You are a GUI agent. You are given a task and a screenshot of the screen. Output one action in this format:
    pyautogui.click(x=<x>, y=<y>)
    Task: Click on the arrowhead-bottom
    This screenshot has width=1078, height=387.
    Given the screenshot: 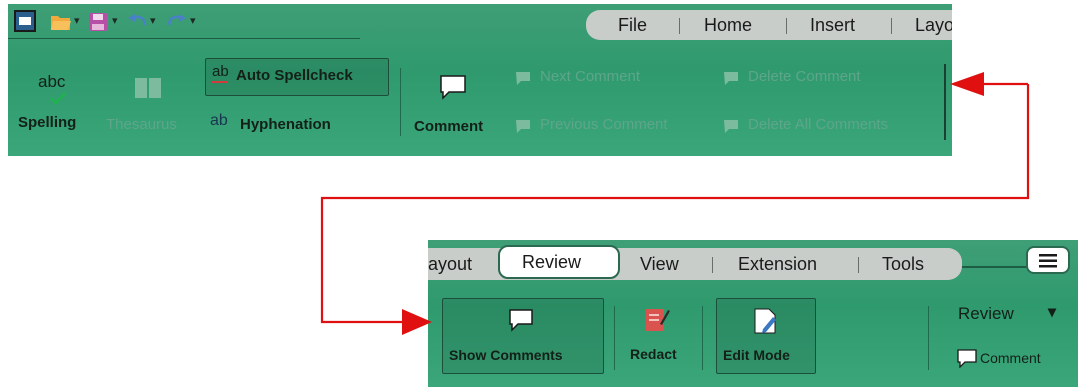 What is the action you would take?
    pyautogui.click(x=417, y=322)
    